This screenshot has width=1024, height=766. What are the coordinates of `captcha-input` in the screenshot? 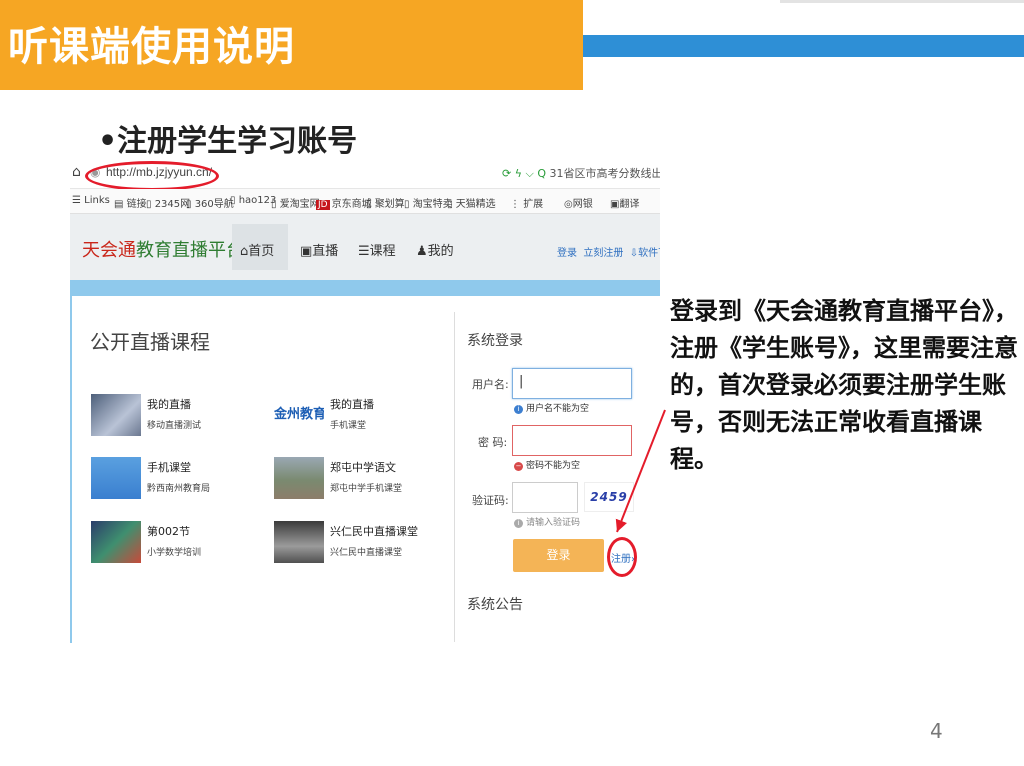 It's located at (545, 497).